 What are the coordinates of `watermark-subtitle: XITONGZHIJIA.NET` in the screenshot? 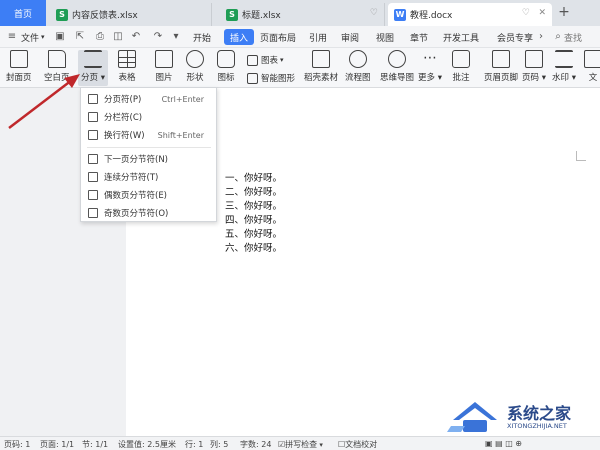 It's located at (537, 426).